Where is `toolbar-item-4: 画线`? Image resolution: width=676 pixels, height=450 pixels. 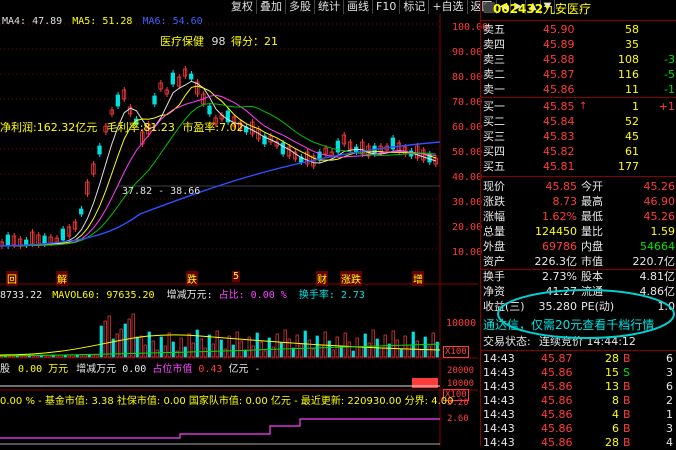 toolbar-item-4: 画线 is located at coordinates (358, 7).